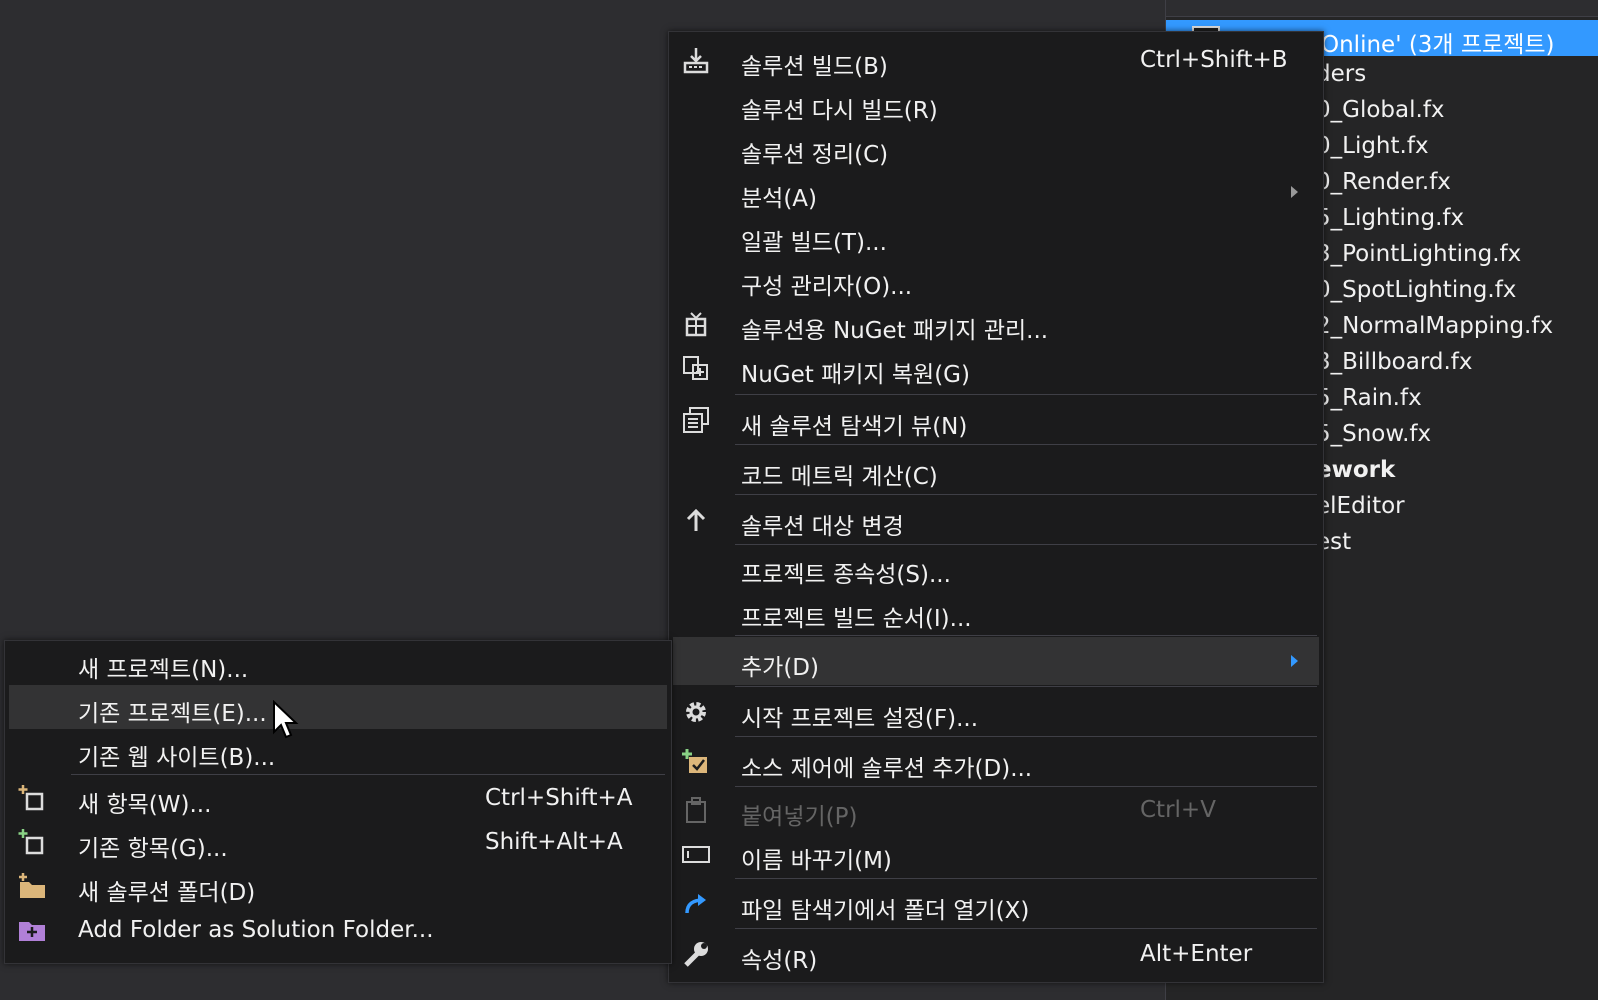  I want to click on menu-item-add: 추가(D), so click(996, 661).